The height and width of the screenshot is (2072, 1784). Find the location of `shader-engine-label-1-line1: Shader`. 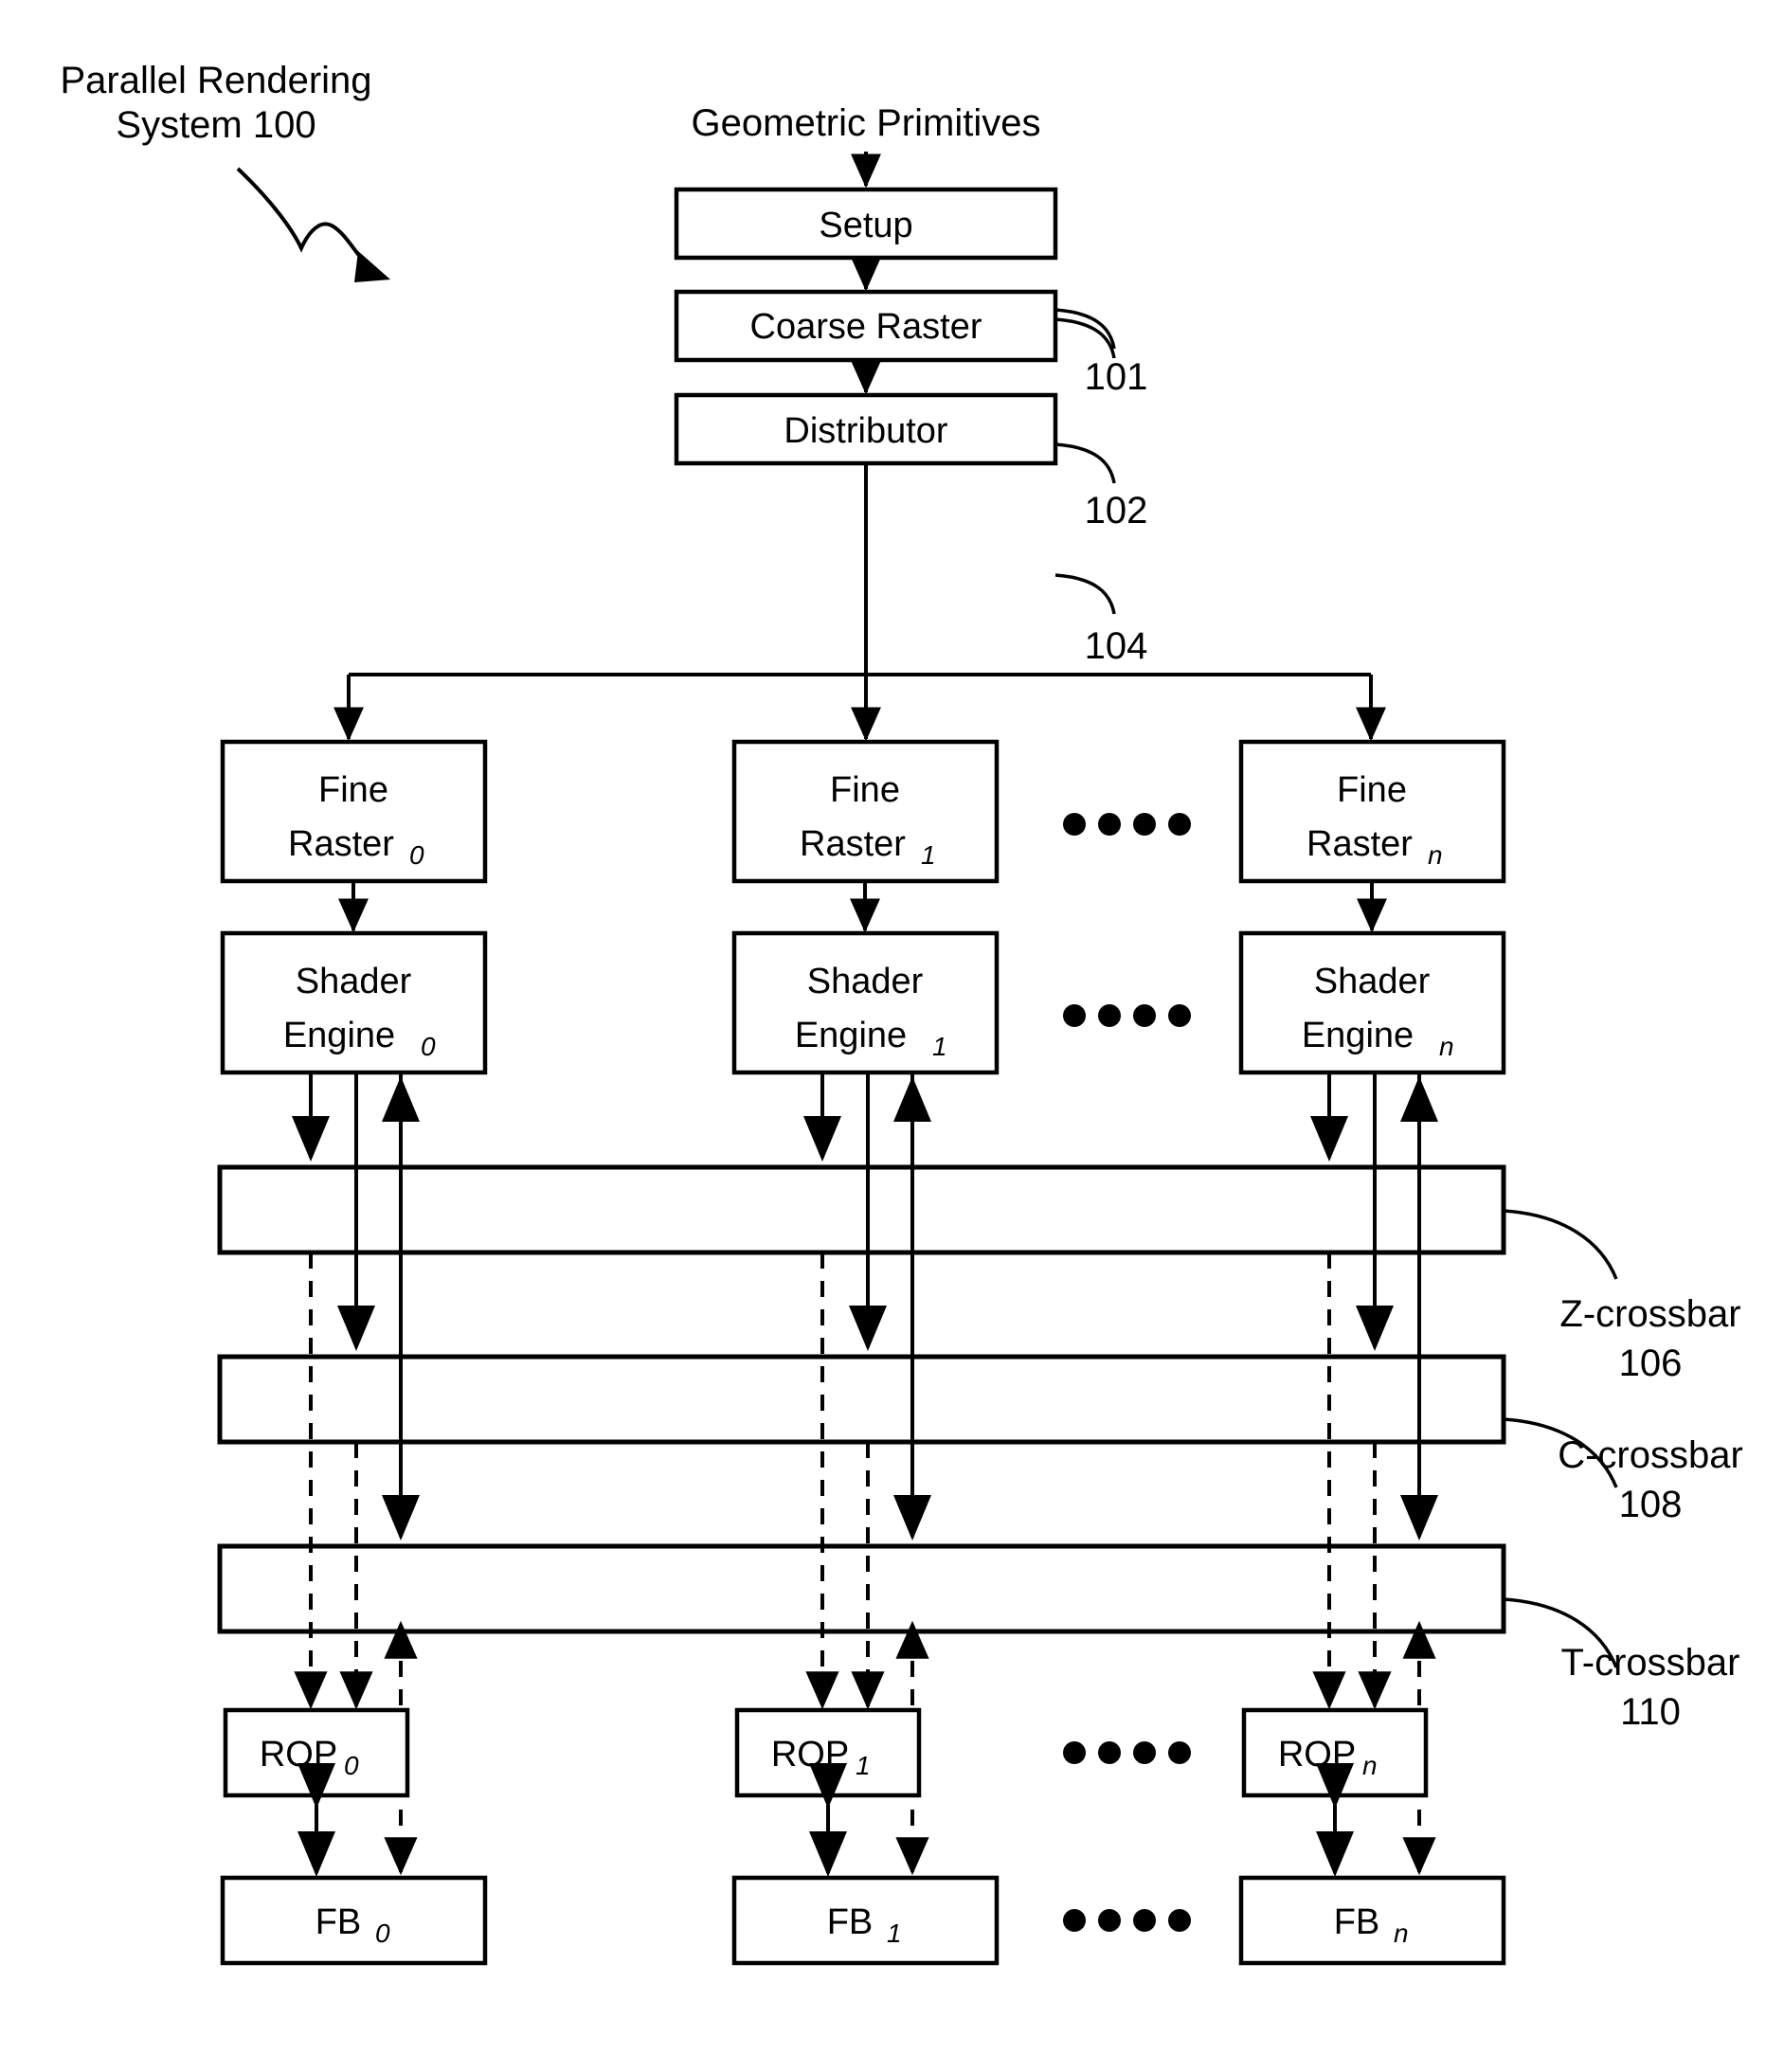

shader-engine-label-1-line1: Shader is located at coordinates (865, 981).